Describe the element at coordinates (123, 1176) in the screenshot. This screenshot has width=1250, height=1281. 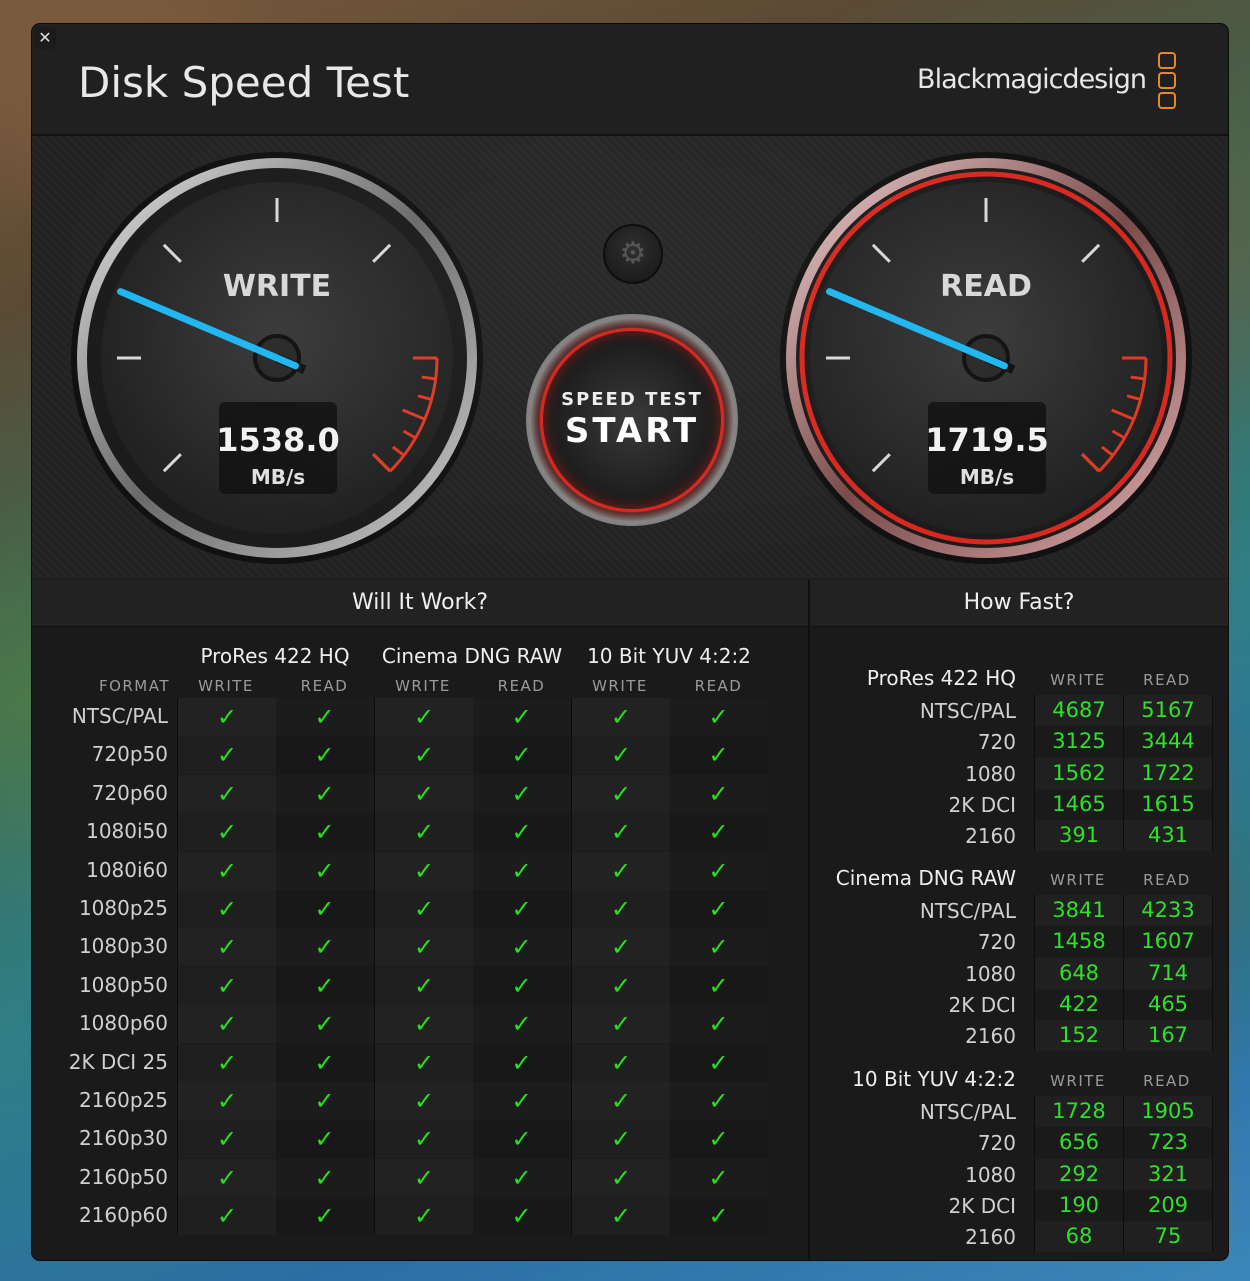
I see `format-label: 2160p50` at that location.